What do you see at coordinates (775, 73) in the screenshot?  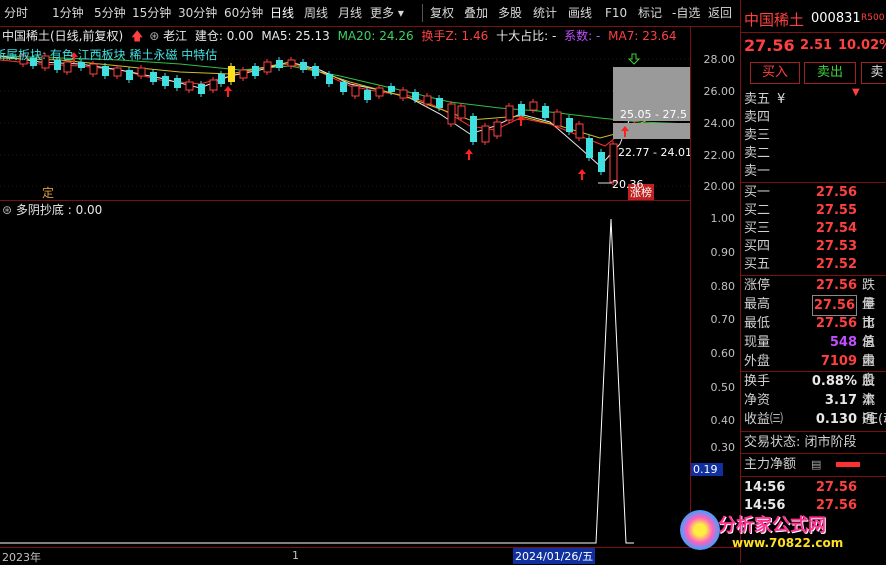 I see `buy-button: 买入` at bounding box center [775, 73].